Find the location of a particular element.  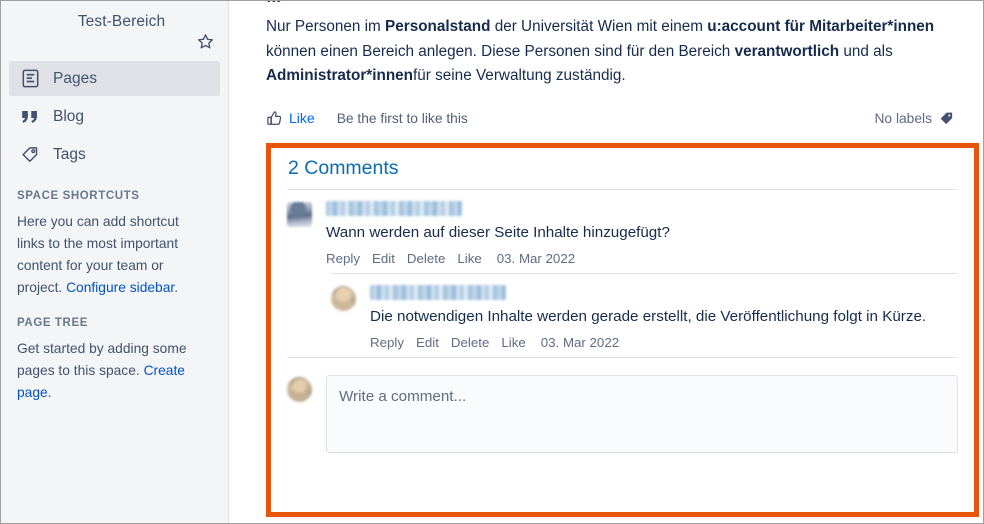

para-text: Nur Personen im is located at coordinates (326, 26).